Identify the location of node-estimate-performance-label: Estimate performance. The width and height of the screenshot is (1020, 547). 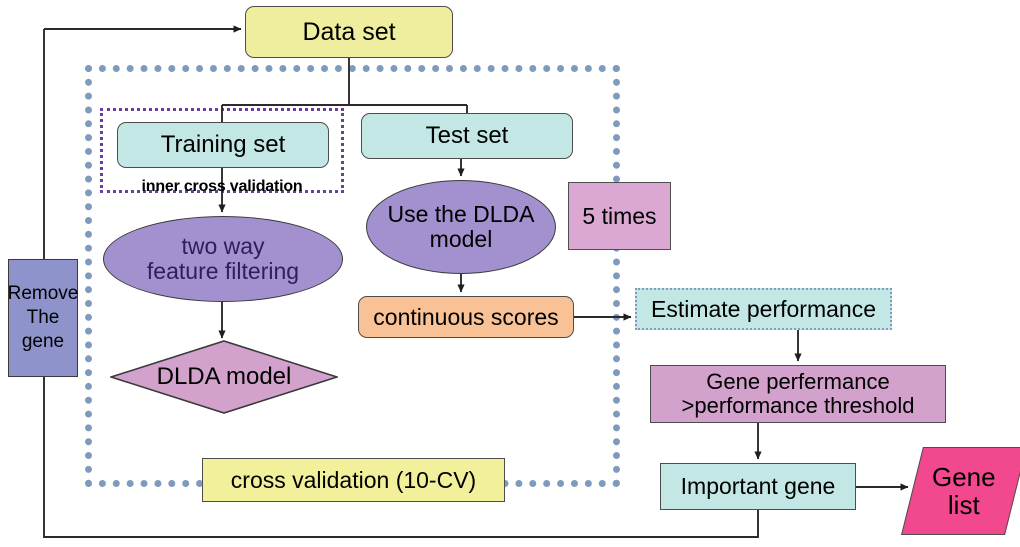
(763, 308).